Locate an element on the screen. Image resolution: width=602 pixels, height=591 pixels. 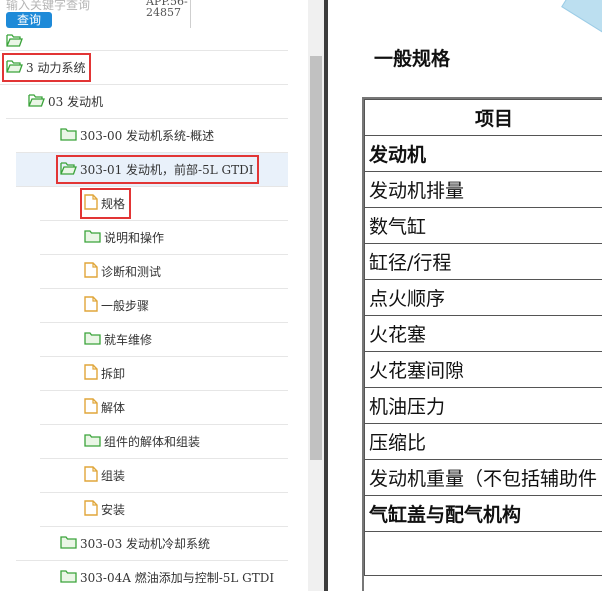
table-cell-item: 发动机 is located at coordinates (483, 153).